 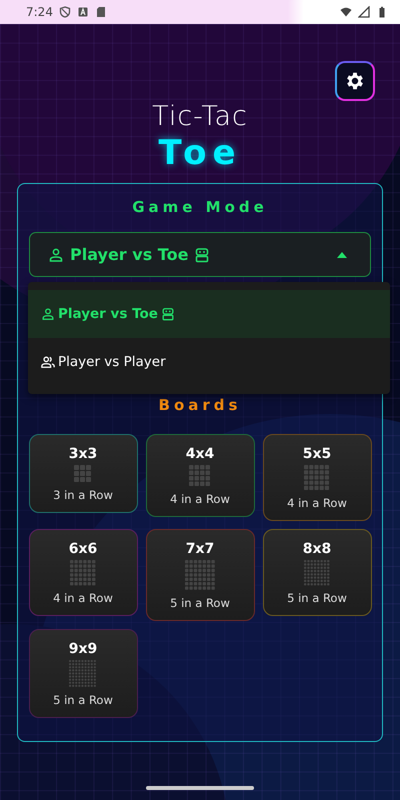 I want to click on board-option: 5x5 4 in a Row, so click(x=317, y=477).